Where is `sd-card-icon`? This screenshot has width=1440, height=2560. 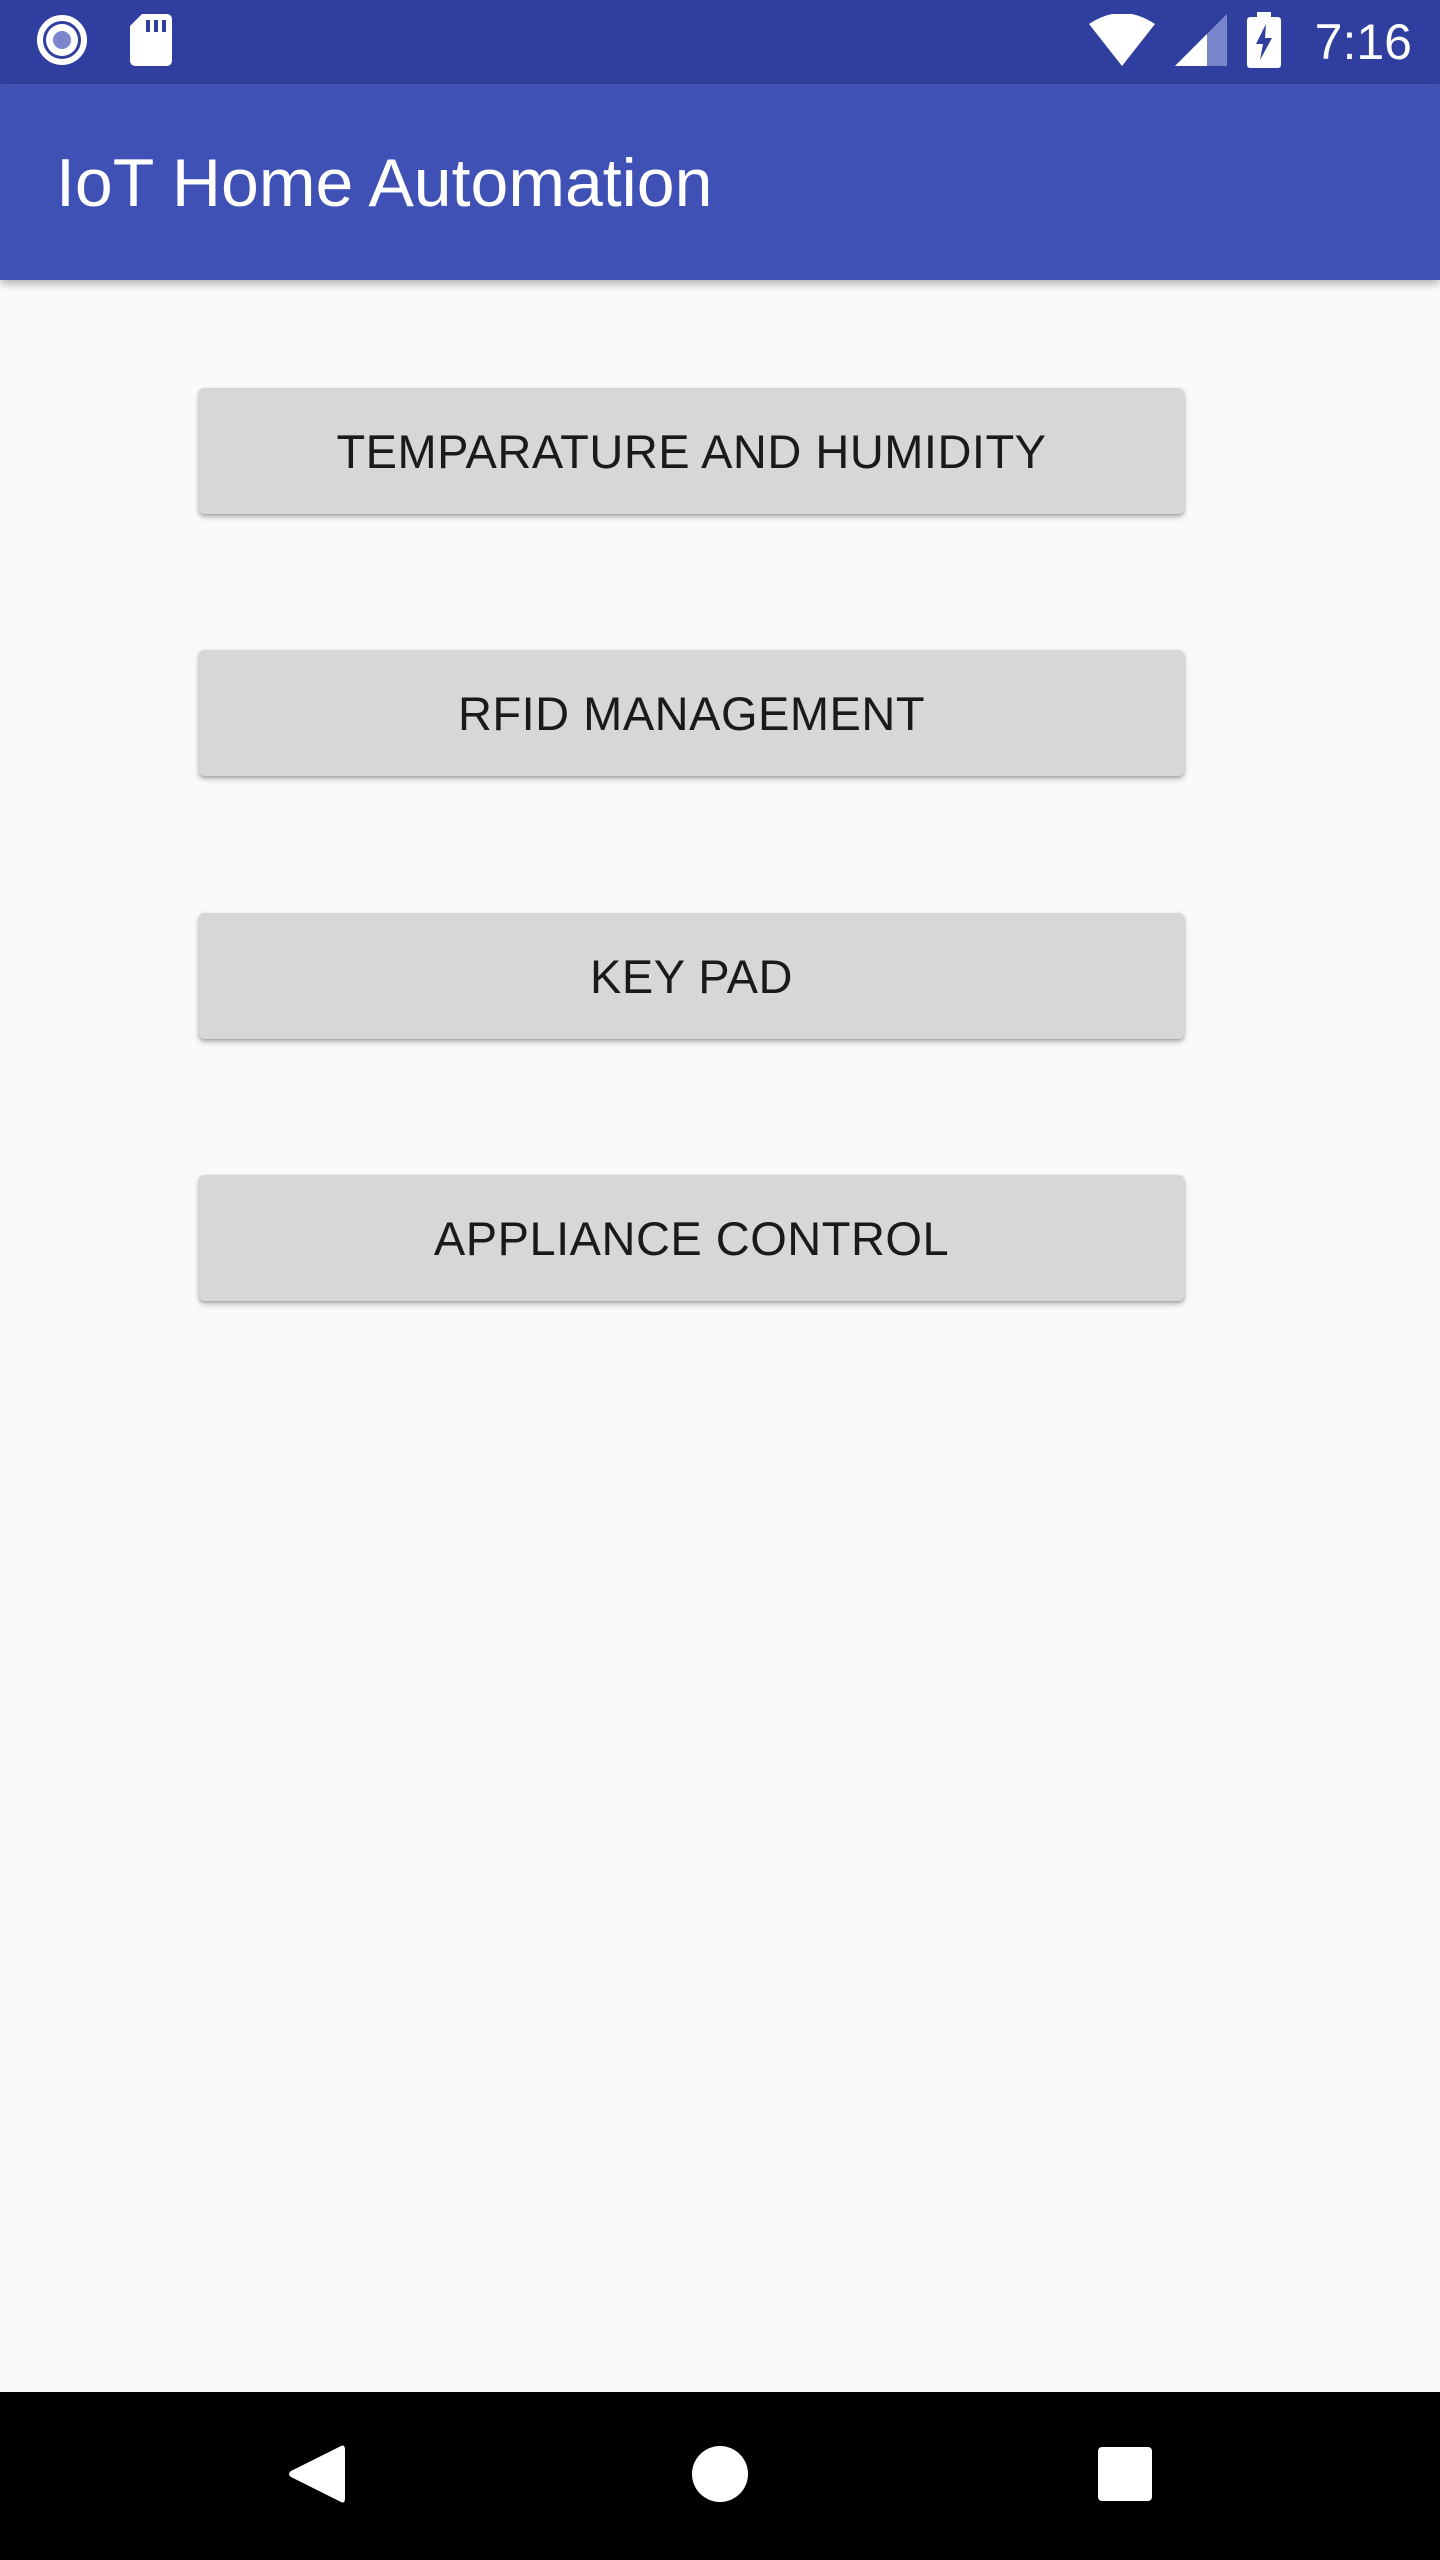 sd-card-icon is located at coordinates (151, 42).